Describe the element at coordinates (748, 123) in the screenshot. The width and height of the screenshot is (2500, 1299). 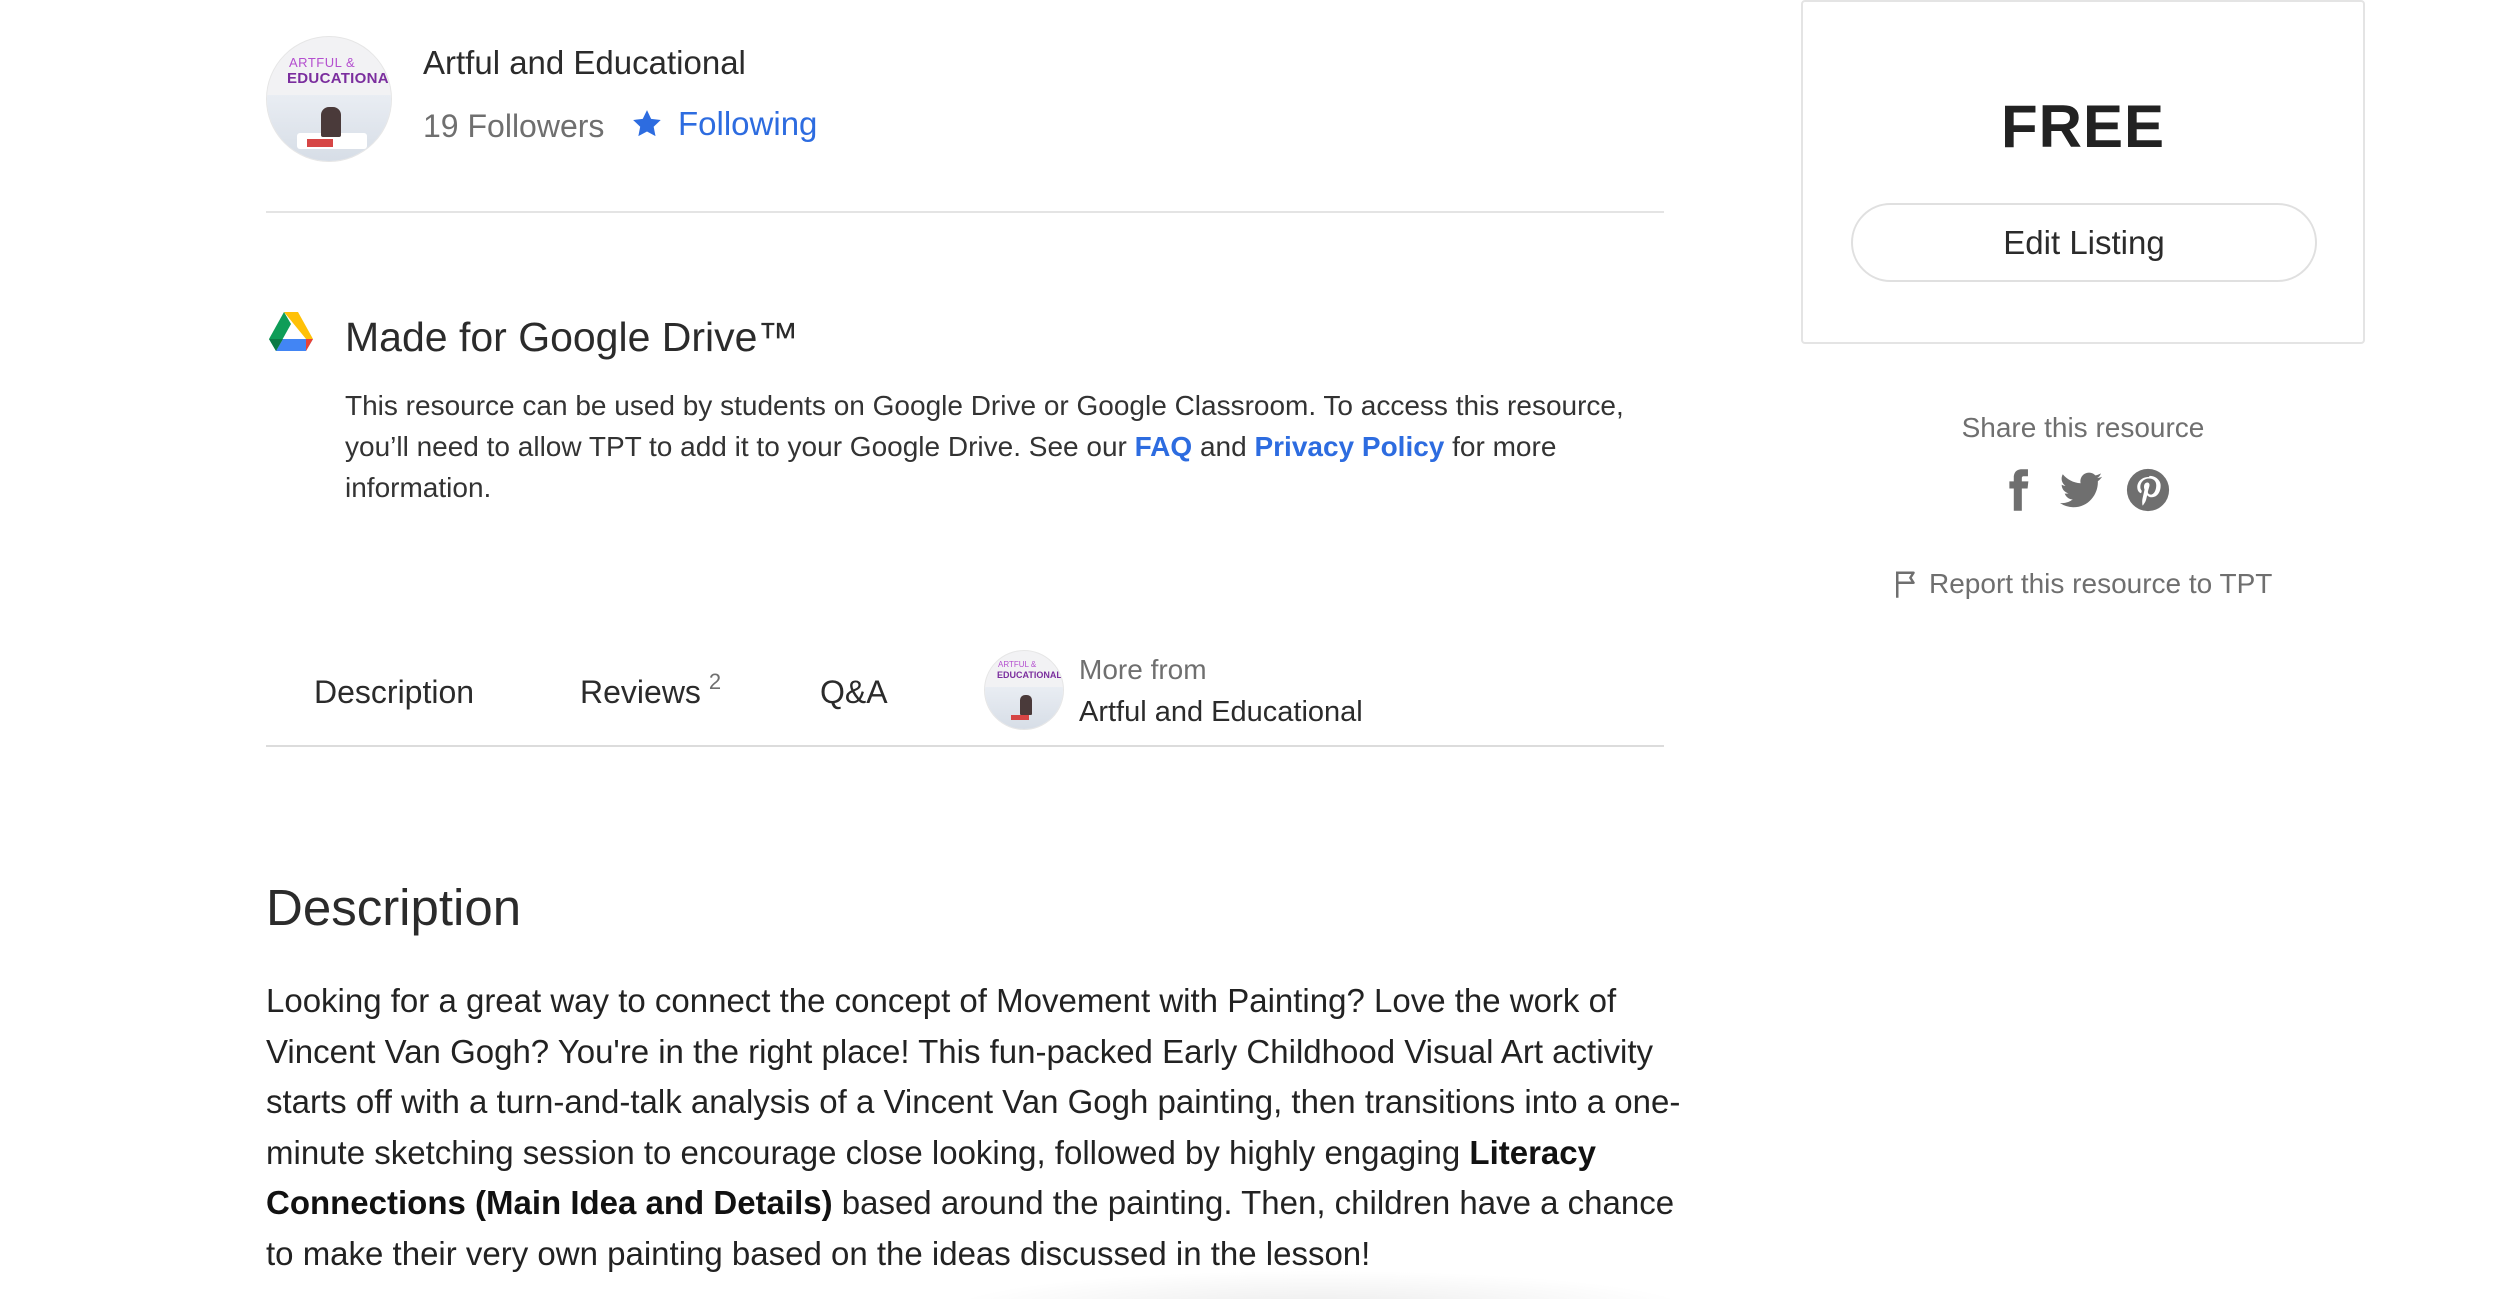
I see `following-label: Following` at that location.